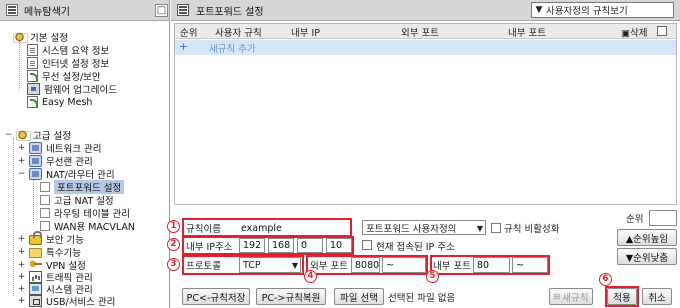  What do you see at coordinates (622, 296) in the screenshot?
I see `apply-button: 적용` at bounding box center [622, 296].